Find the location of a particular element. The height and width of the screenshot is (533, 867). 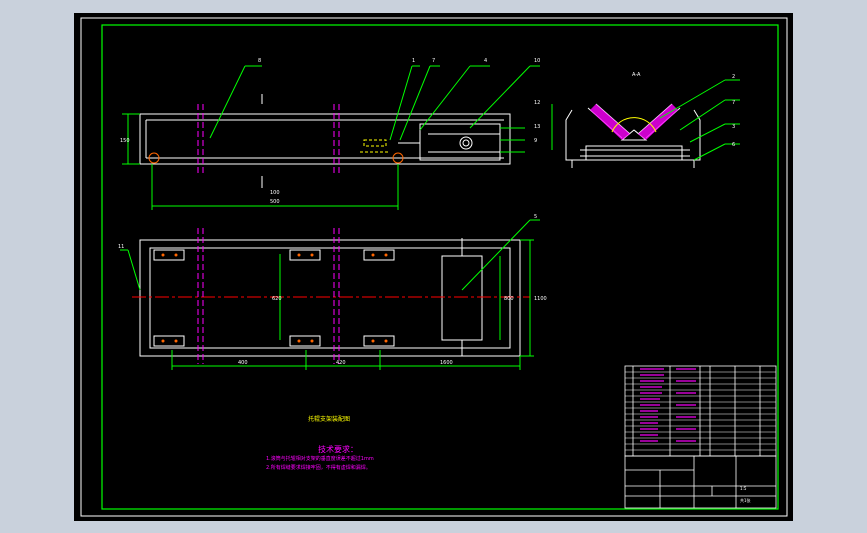

dimension-value: 100 is located at coordinates (275, 193).